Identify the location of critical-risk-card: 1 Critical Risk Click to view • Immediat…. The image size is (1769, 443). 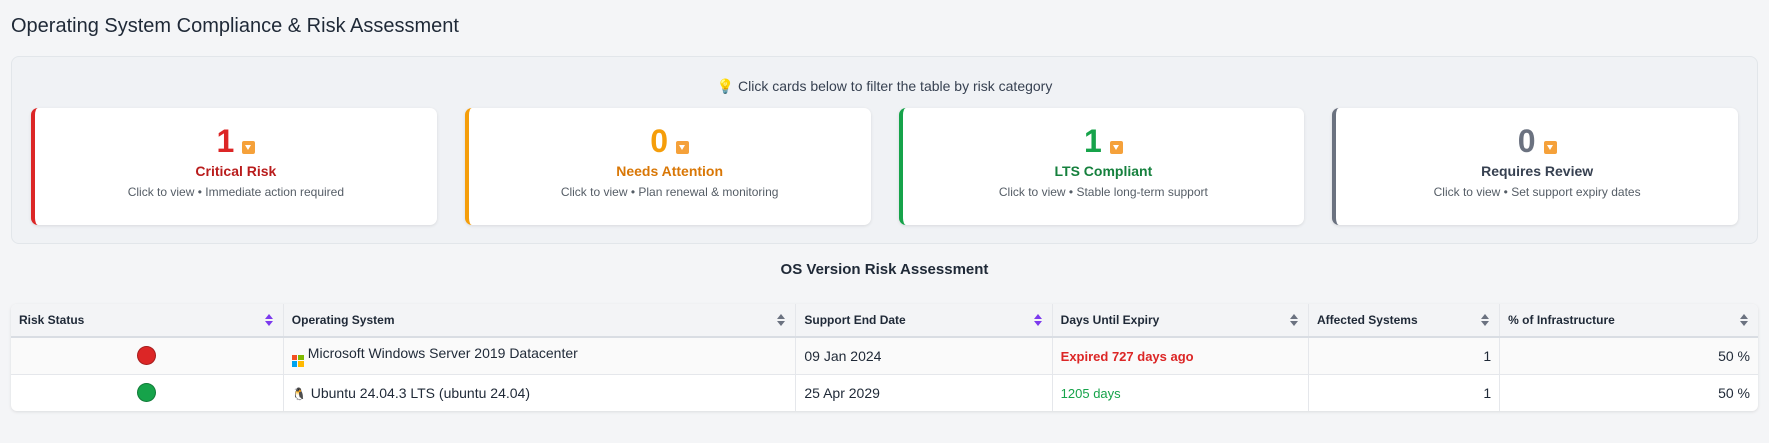
(234, 166).